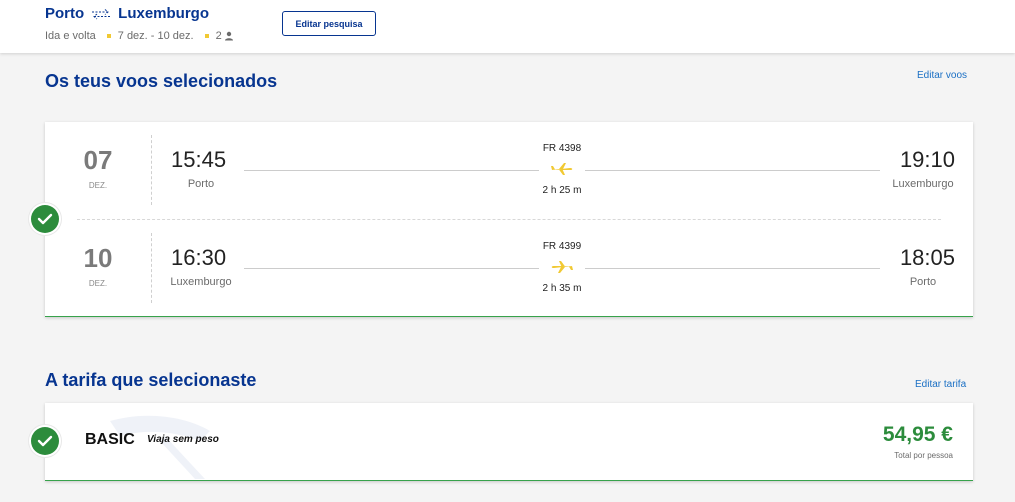 The image size is (1015, 502). What do you see at coordinates (110, 439) in the screenshot?
I see `fare-name: BASIC` at bounding box center [110, 439].